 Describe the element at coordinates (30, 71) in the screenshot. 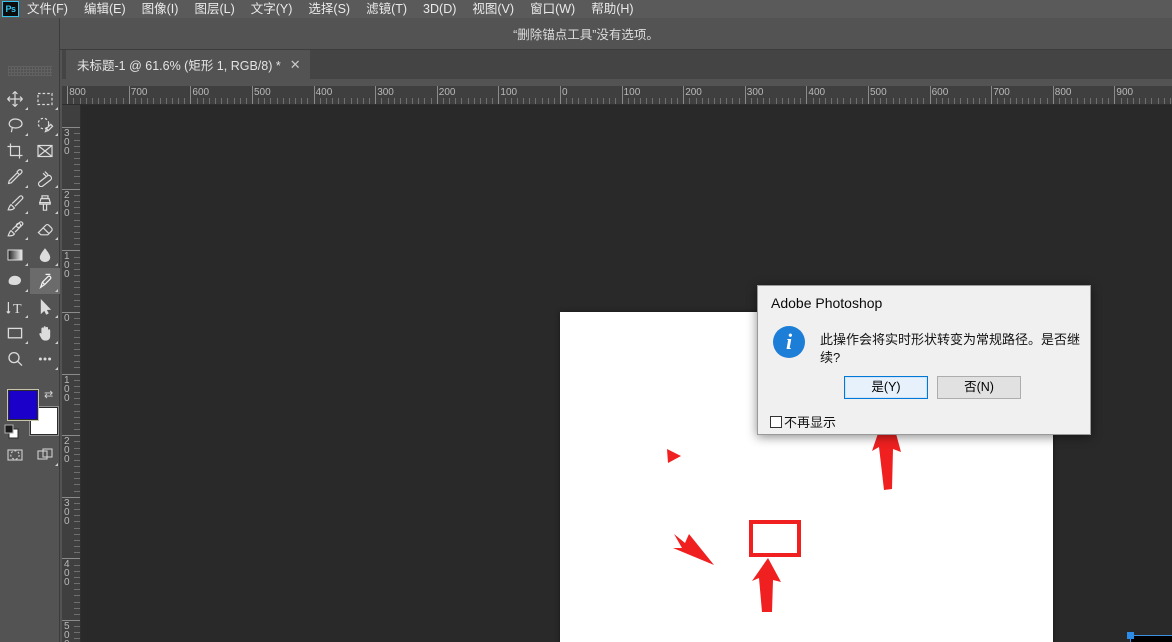

I see `tools-panel-drag-handle` at that location.